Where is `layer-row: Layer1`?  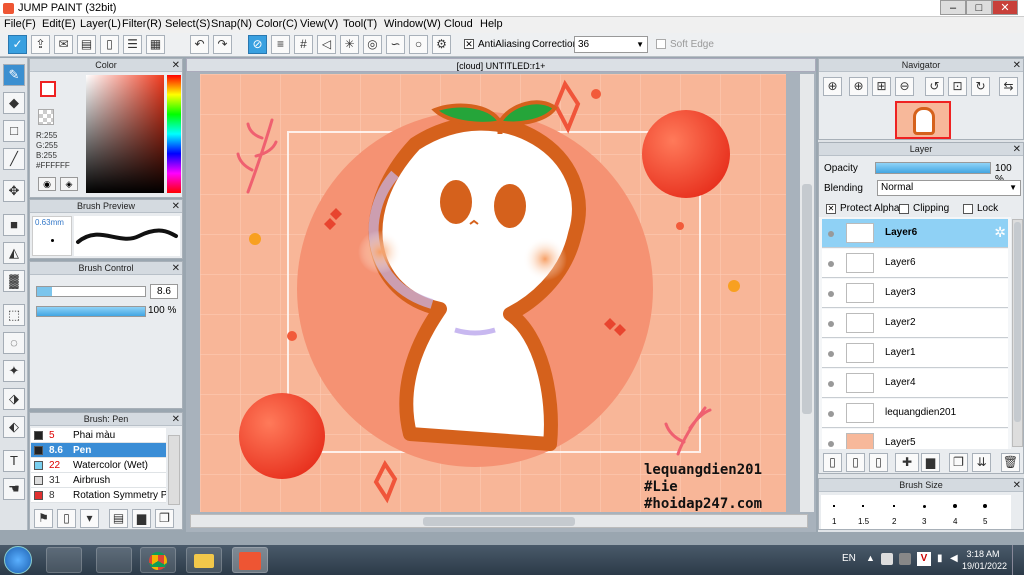
layer-row: Layer1 is located at coordinates (915, 353).